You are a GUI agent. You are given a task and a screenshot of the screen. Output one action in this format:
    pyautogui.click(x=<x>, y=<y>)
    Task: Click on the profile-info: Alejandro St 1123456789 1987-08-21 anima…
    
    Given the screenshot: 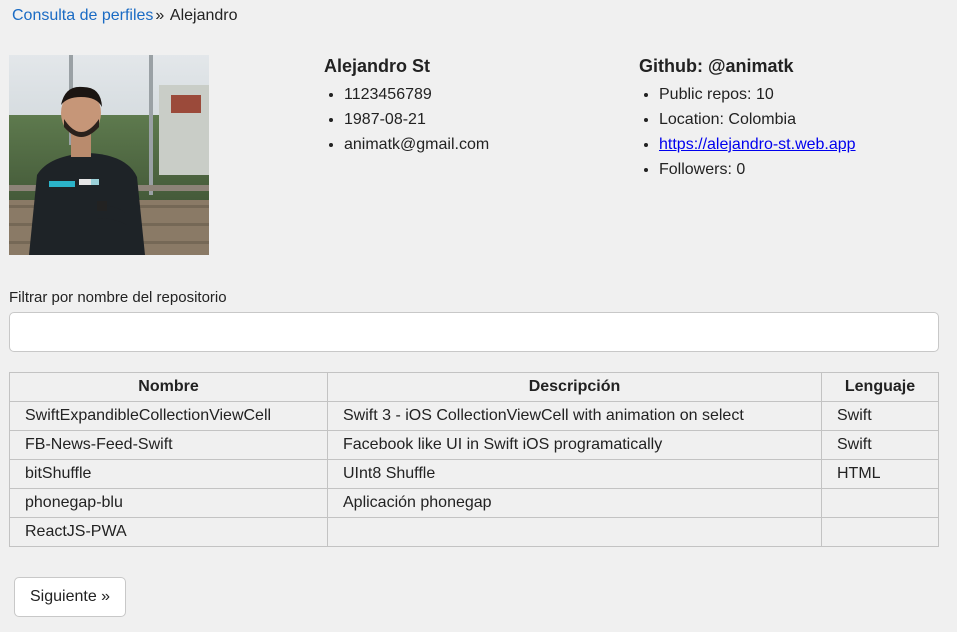 What is the action you would take?
    pyautogui.click(x=406, y=106)
    